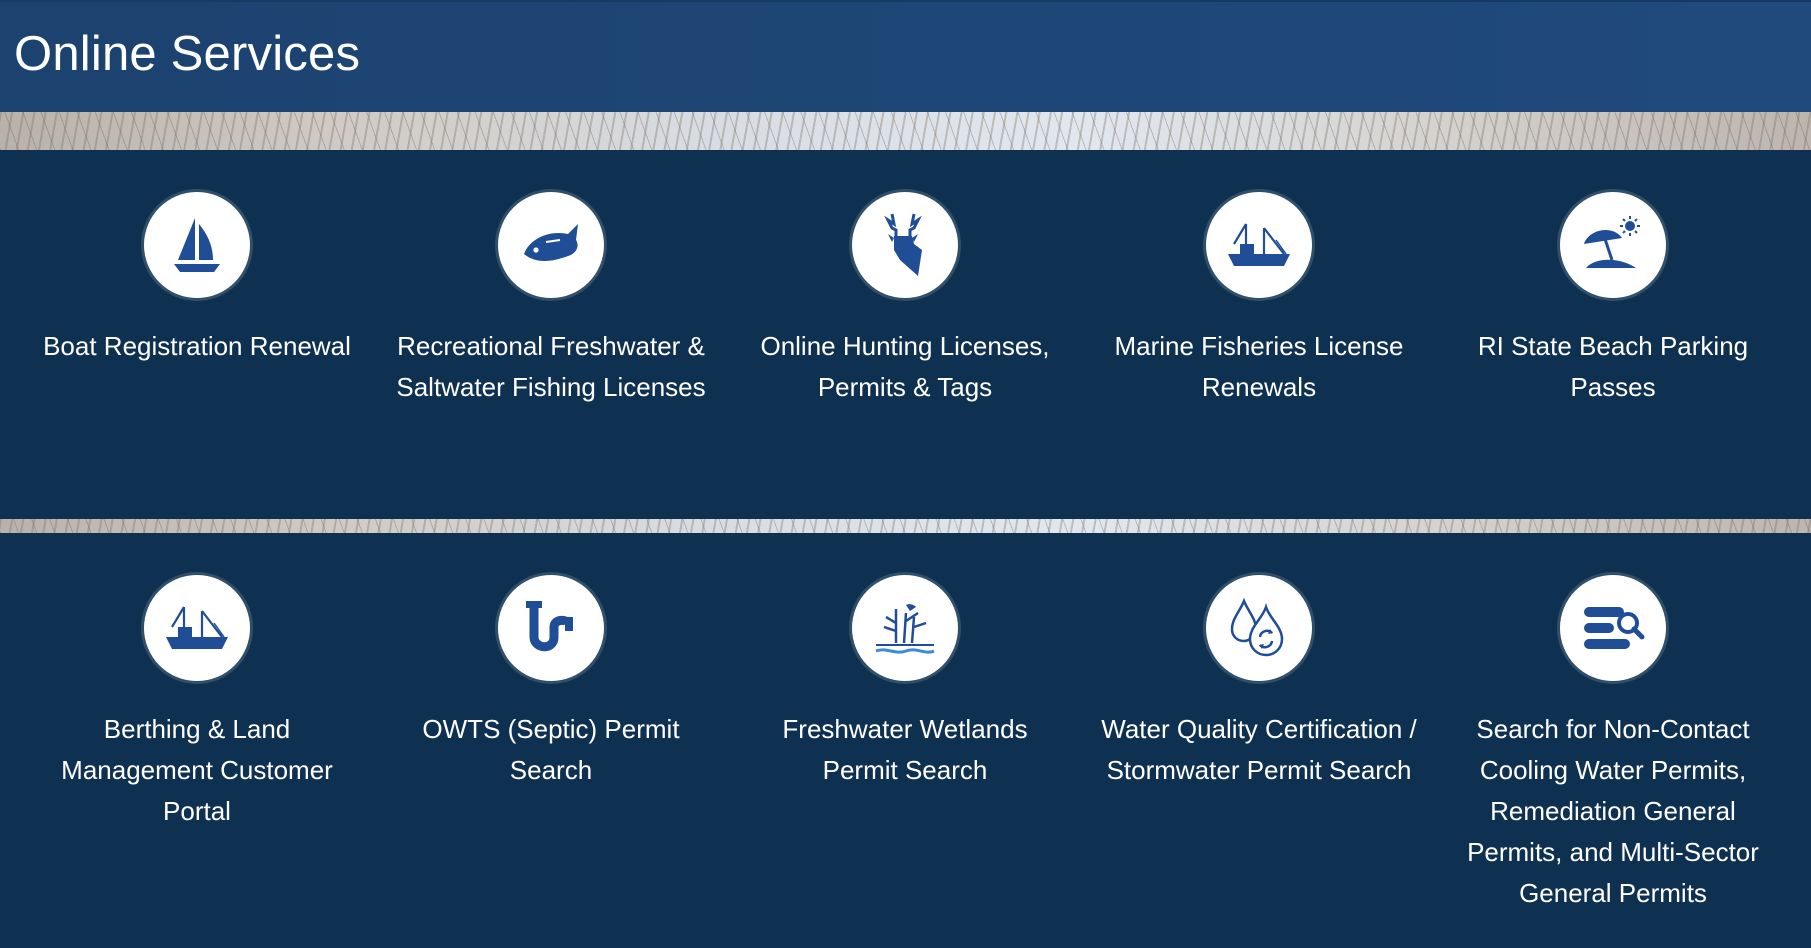  I want to click on septic-pipe-icon, so click(551, 628).